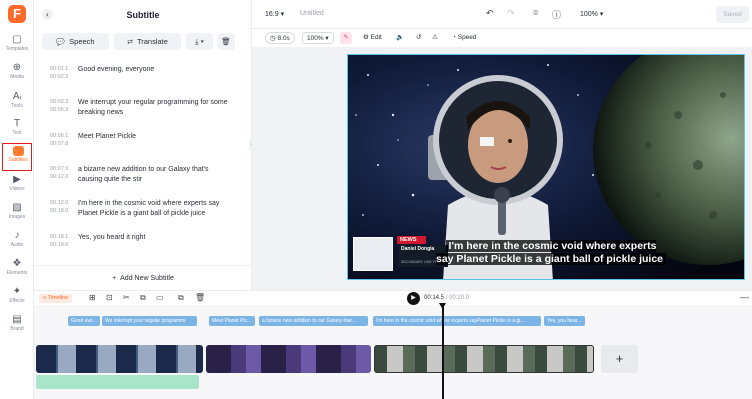 The width and height of the screenshot is (752, 399). Describe the element at coordinates (200, 297) in the screenshot. I see `timeline-trash-icon: 🗑` at that location.